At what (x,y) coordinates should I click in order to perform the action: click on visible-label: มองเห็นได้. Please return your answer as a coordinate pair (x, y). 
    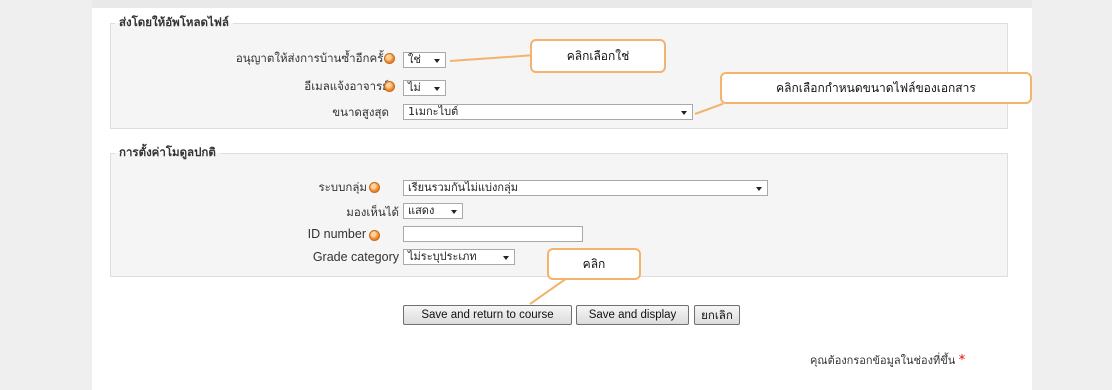
    Looking at the image, I should click on (372, 212).